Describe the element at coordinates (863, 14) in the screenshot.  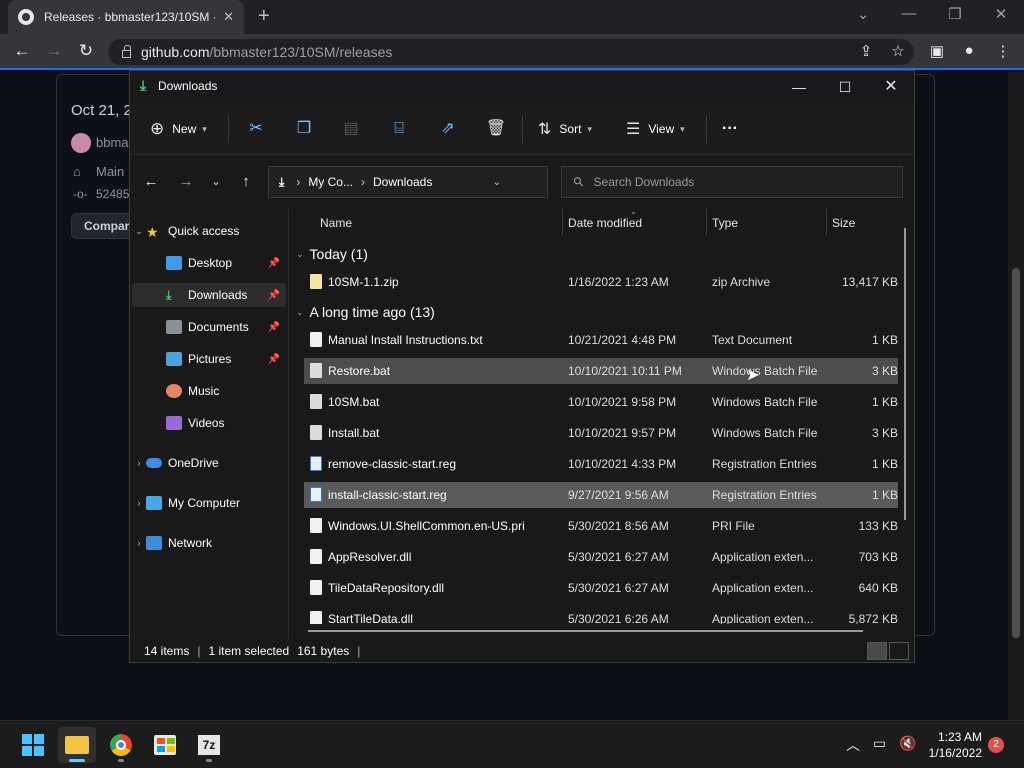
I see `tab-search-icon: ⌄` at that location.